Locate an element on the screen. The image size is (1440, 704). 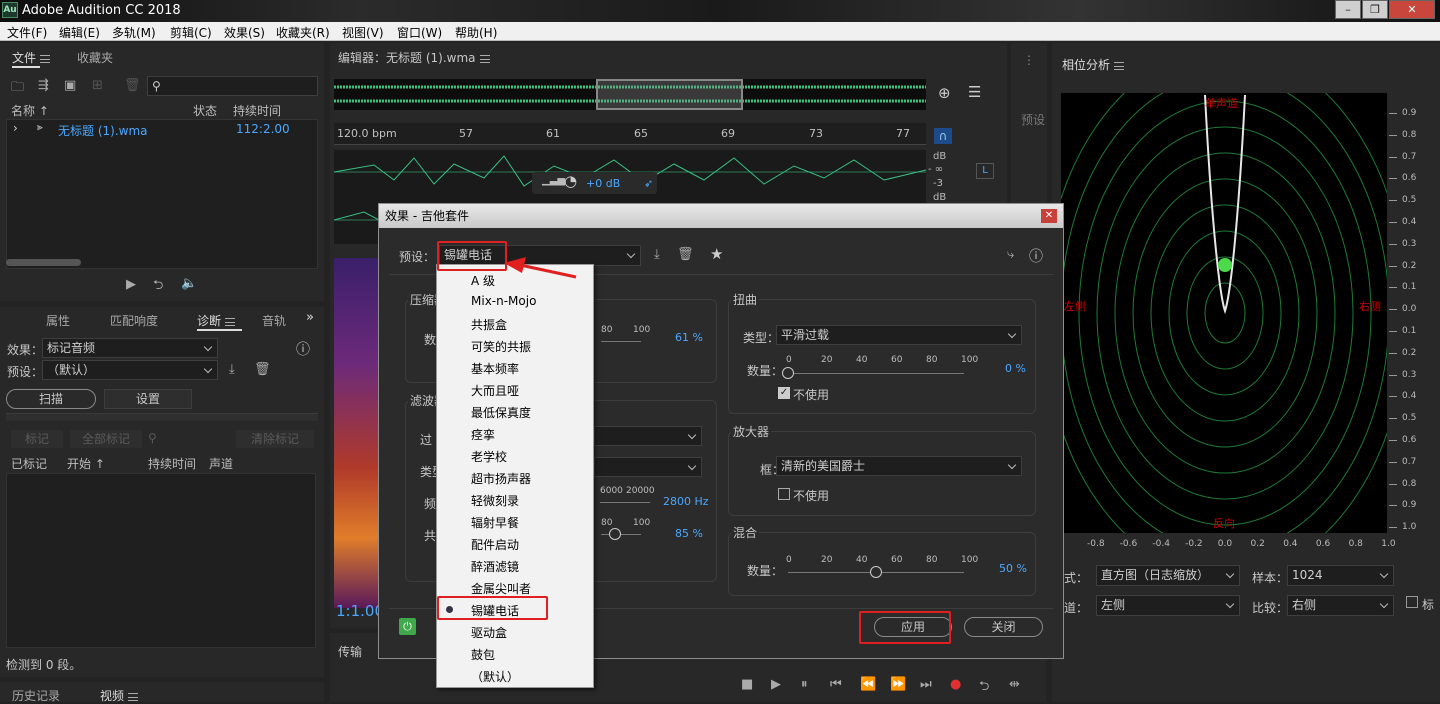
zoom-fit-icon: ⊕ is located at coordinates (944, 93).